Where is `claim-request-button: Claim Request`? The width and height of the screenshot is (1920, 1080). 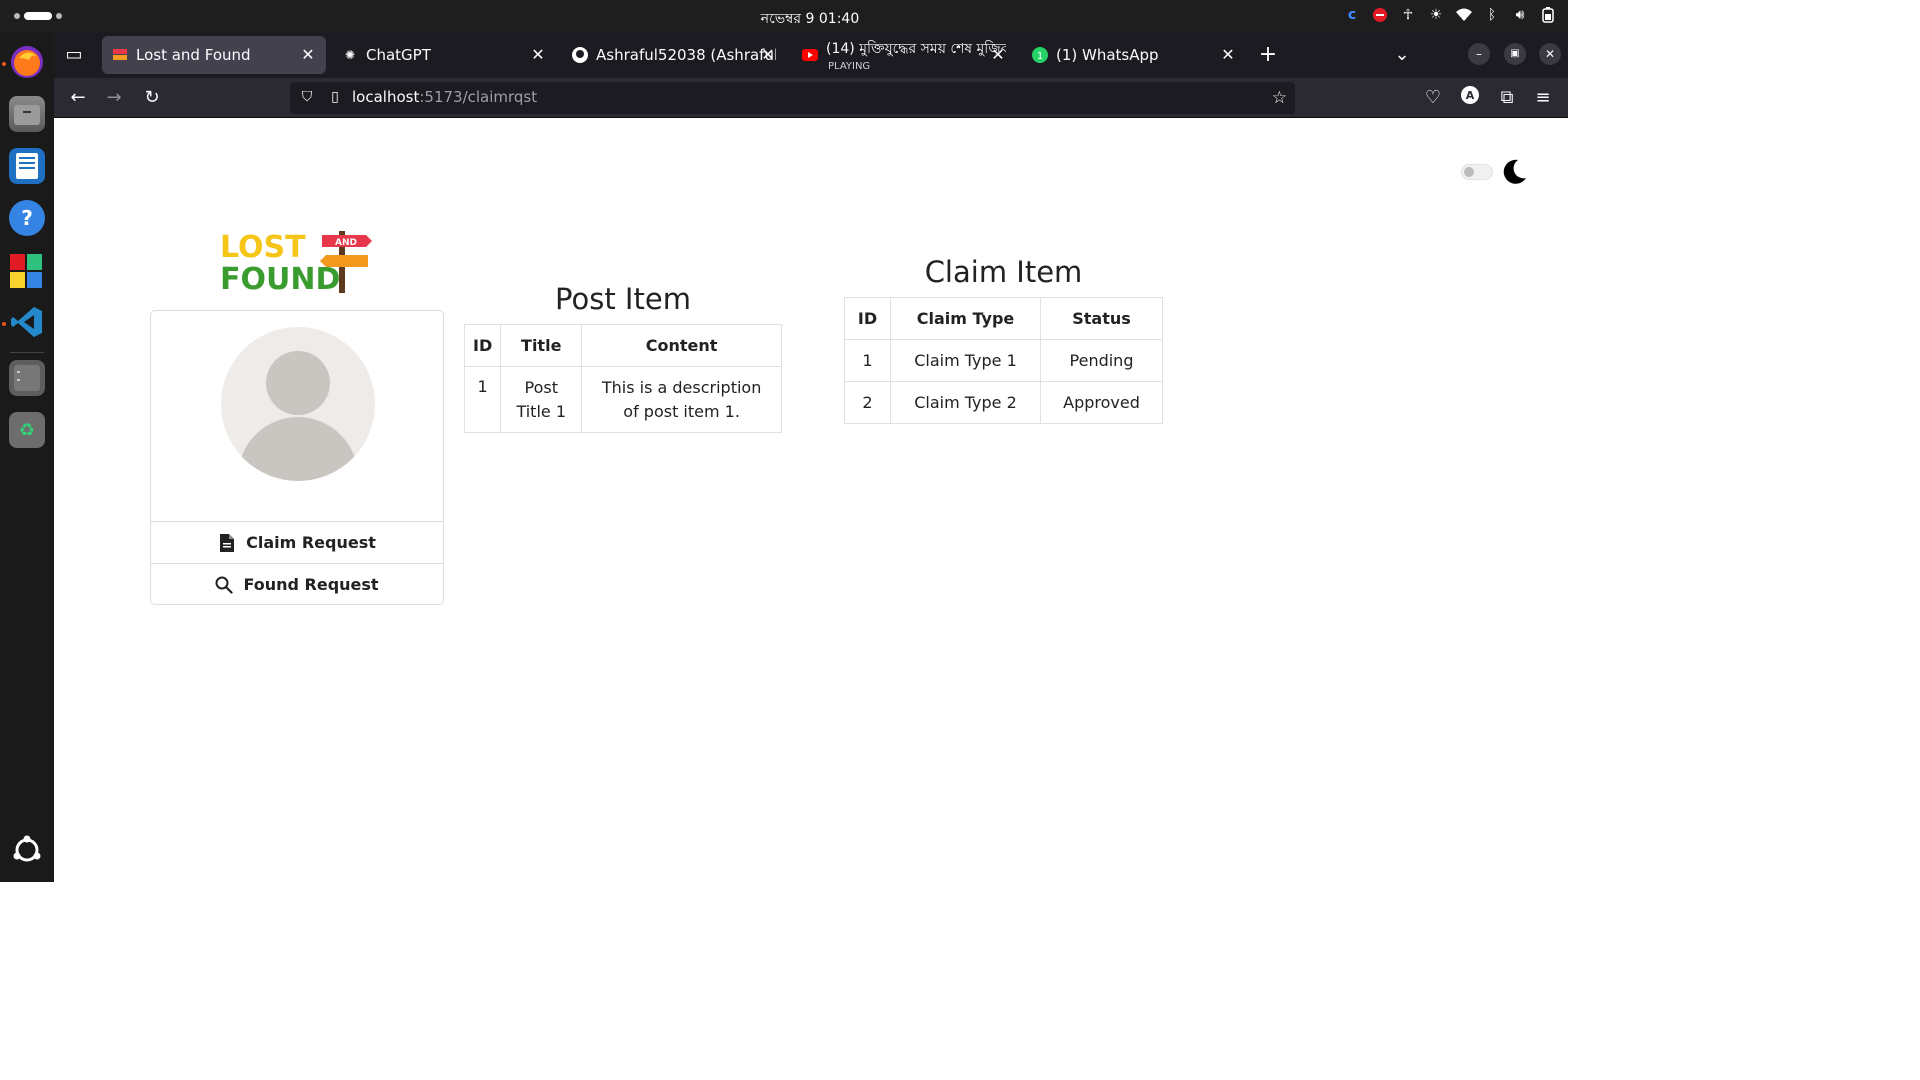 claim-request-button: Claim Request is located at coordinates (297, 542).